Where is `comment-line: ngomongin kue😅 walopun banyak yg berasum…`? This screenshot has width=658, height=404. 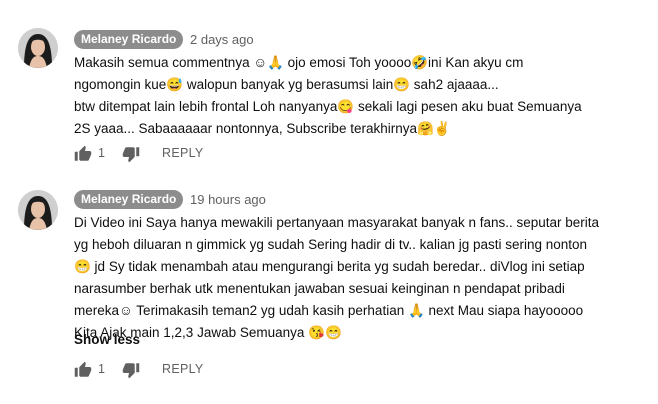 comment-line: ngomongin kue😅 walopun banyak yg berasum… is located at coordinates (286, 84).